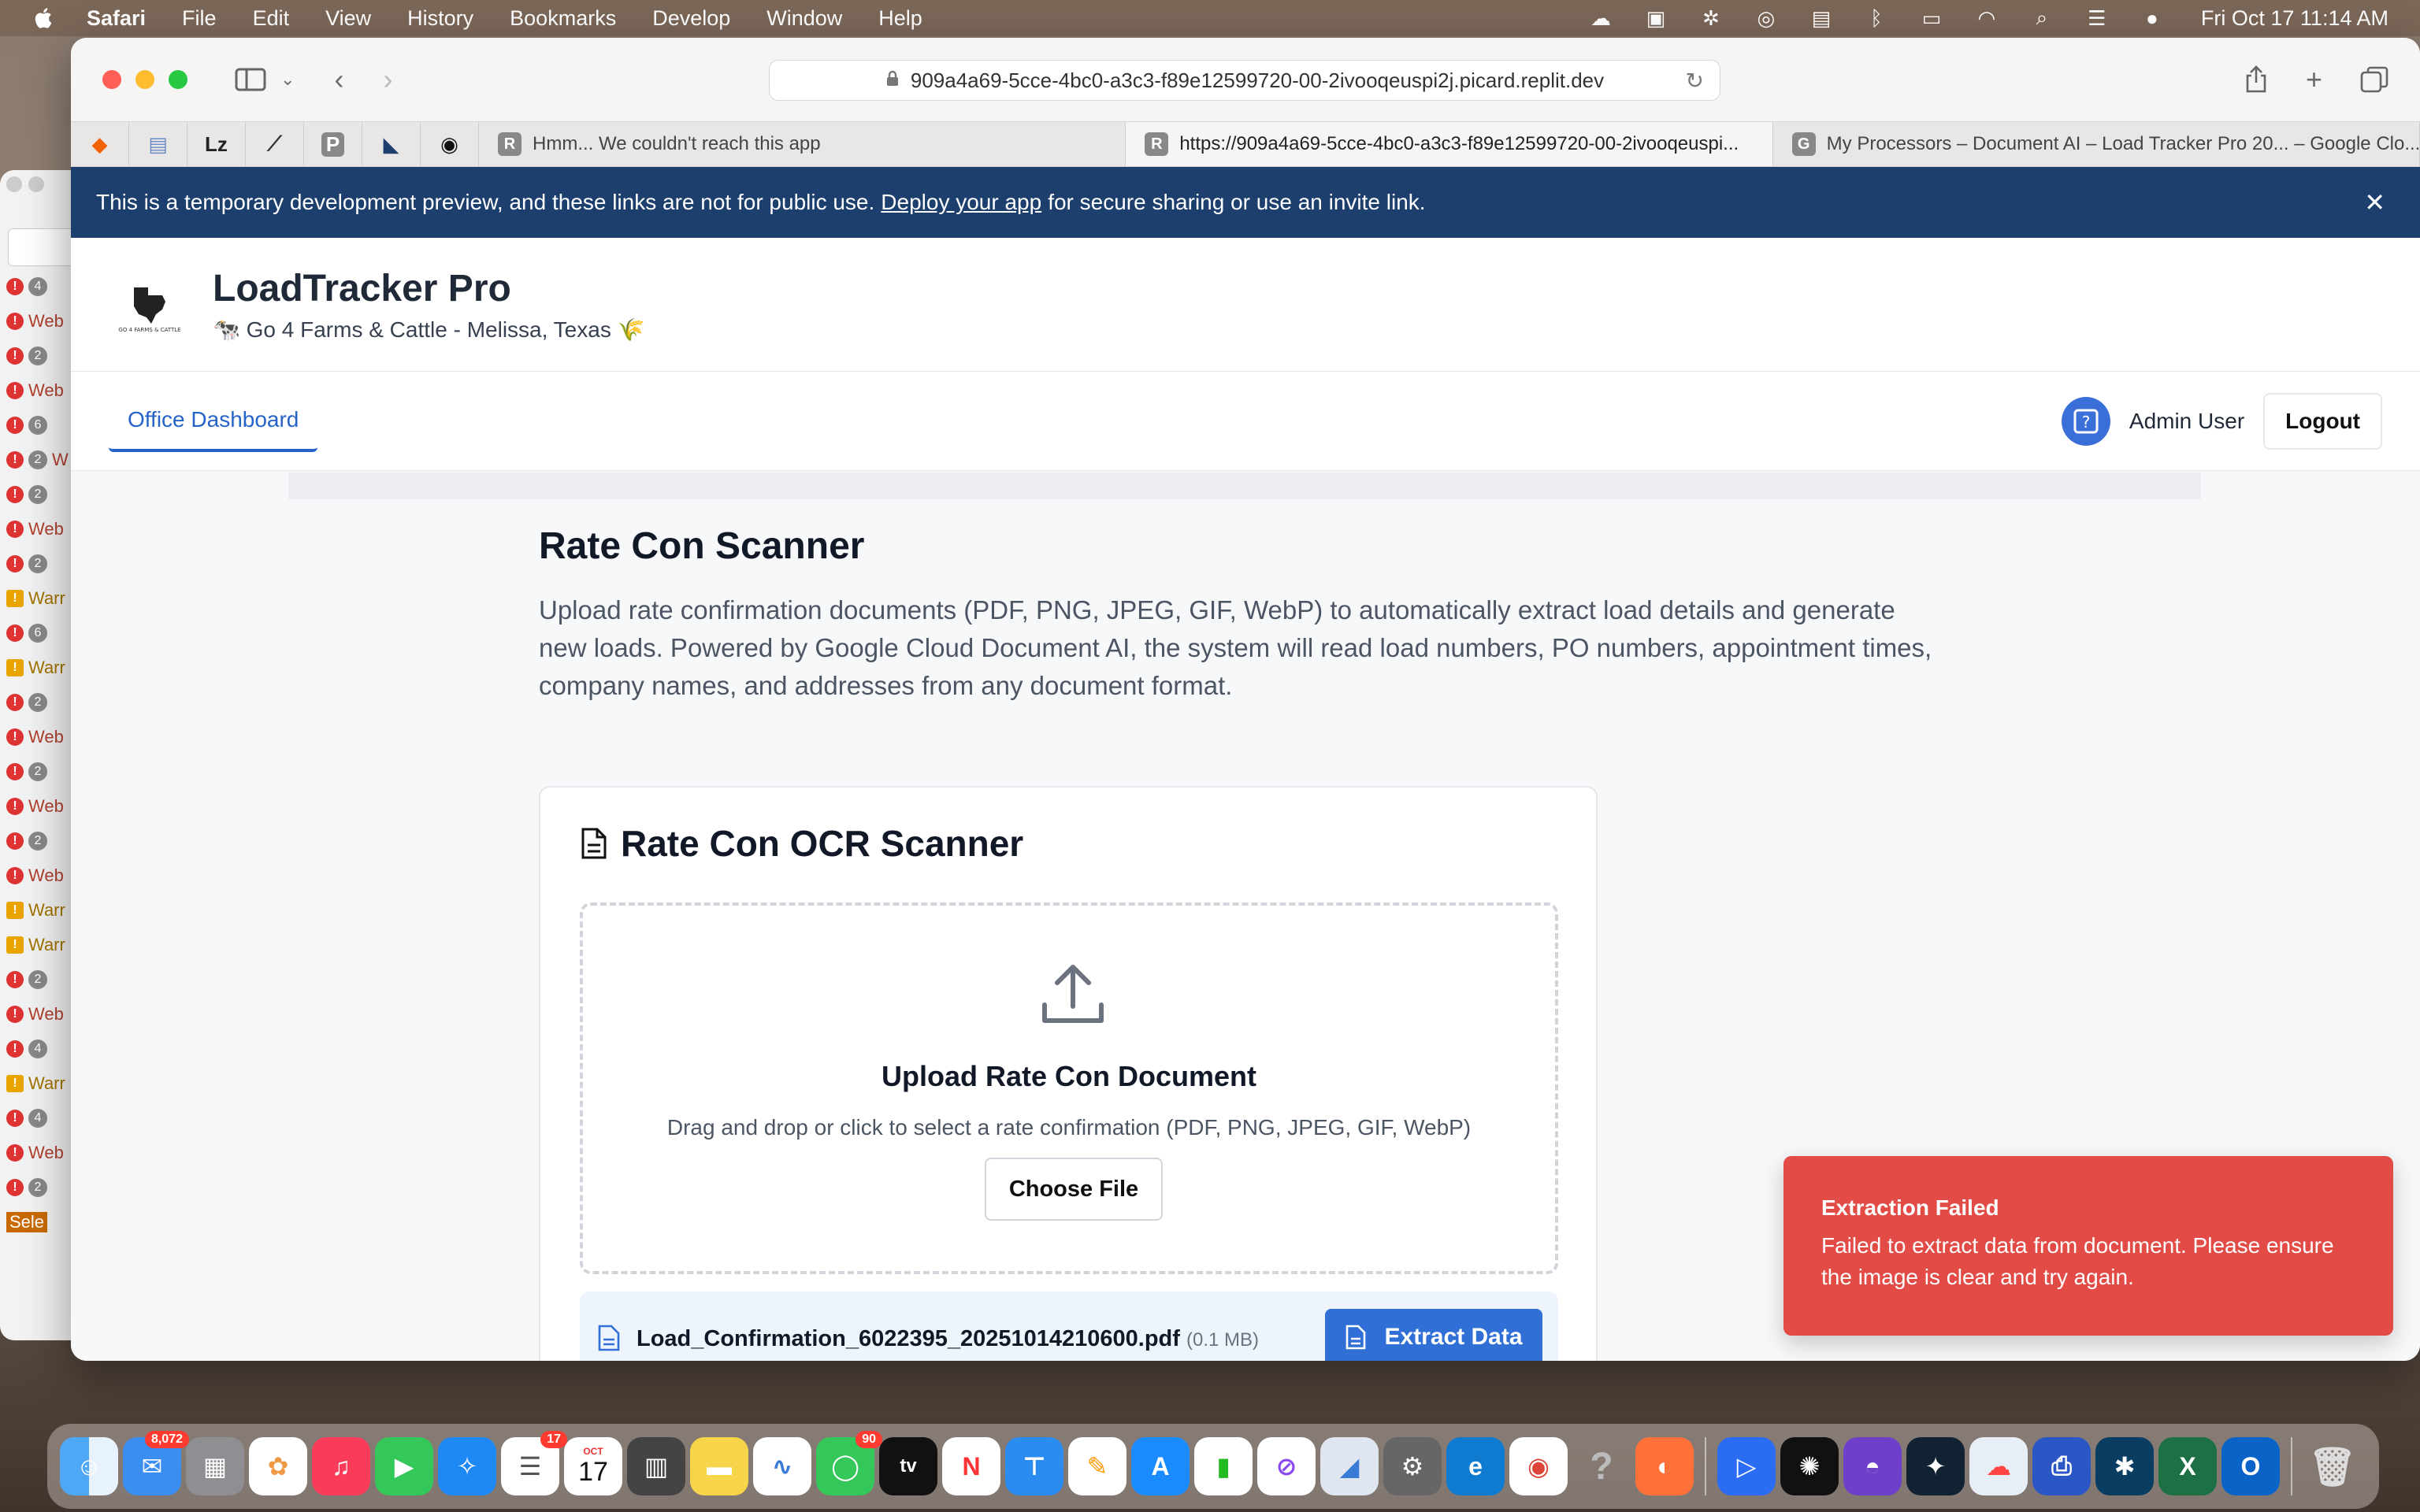 Image resolution: width=2420 pixels, height=1512 pixels. I want to click on zoom-window-button, so click(178, 79).